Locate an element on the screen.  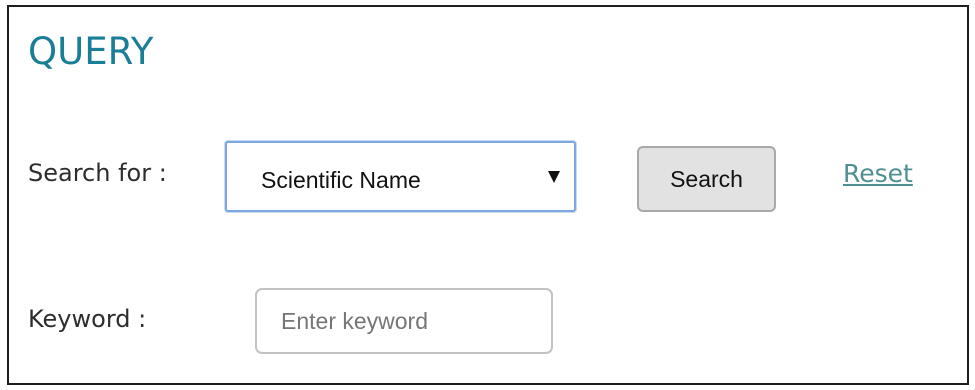
keyword-label: Keyword : is located at coordinates (87, 319).